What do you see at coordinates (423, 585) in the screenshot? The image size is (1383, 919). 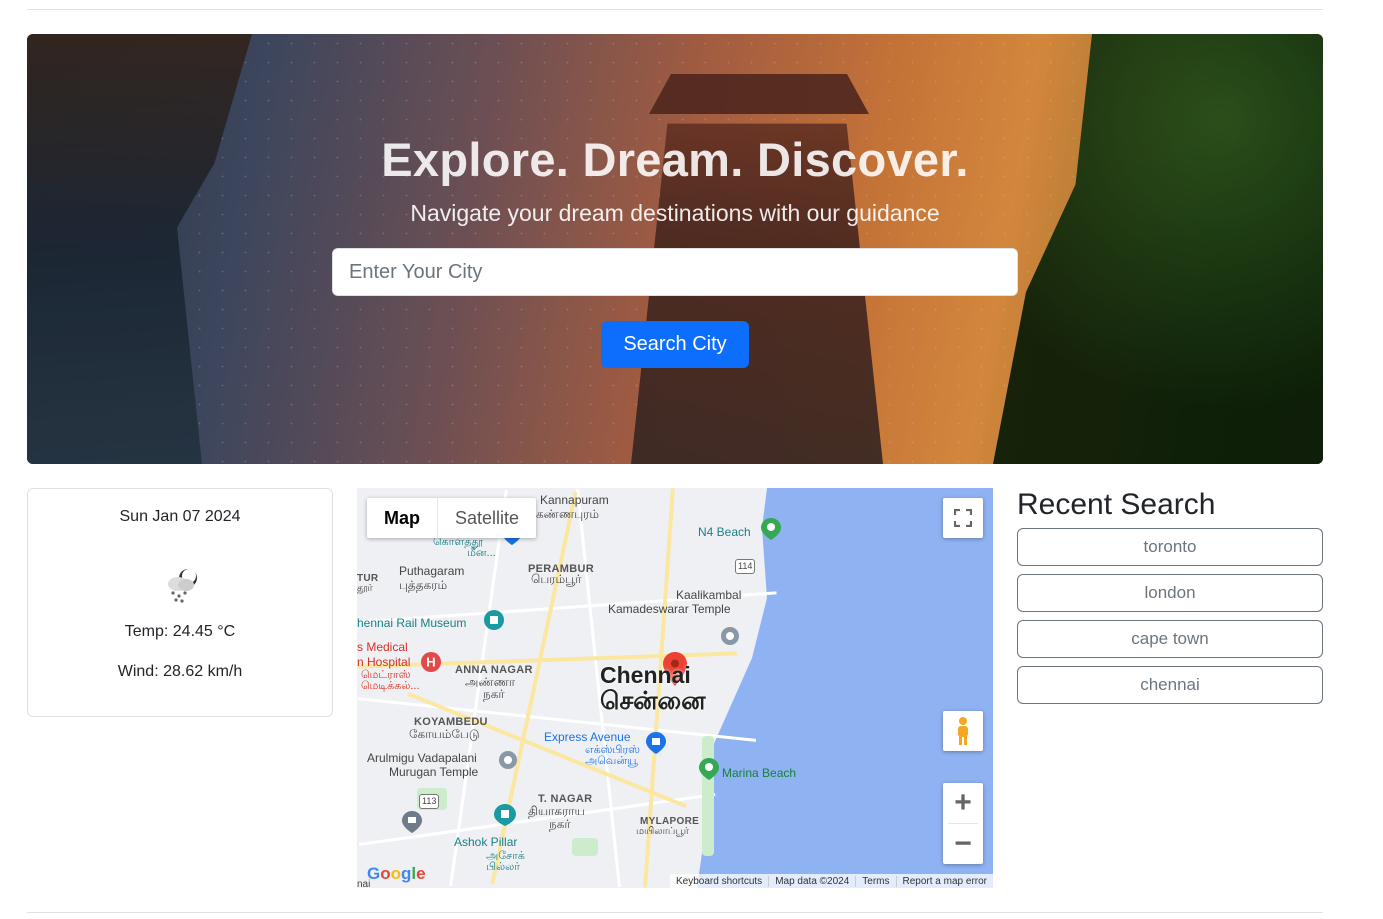 I see `map-label: புத்தகரம்` at bounding box center [423, 585].